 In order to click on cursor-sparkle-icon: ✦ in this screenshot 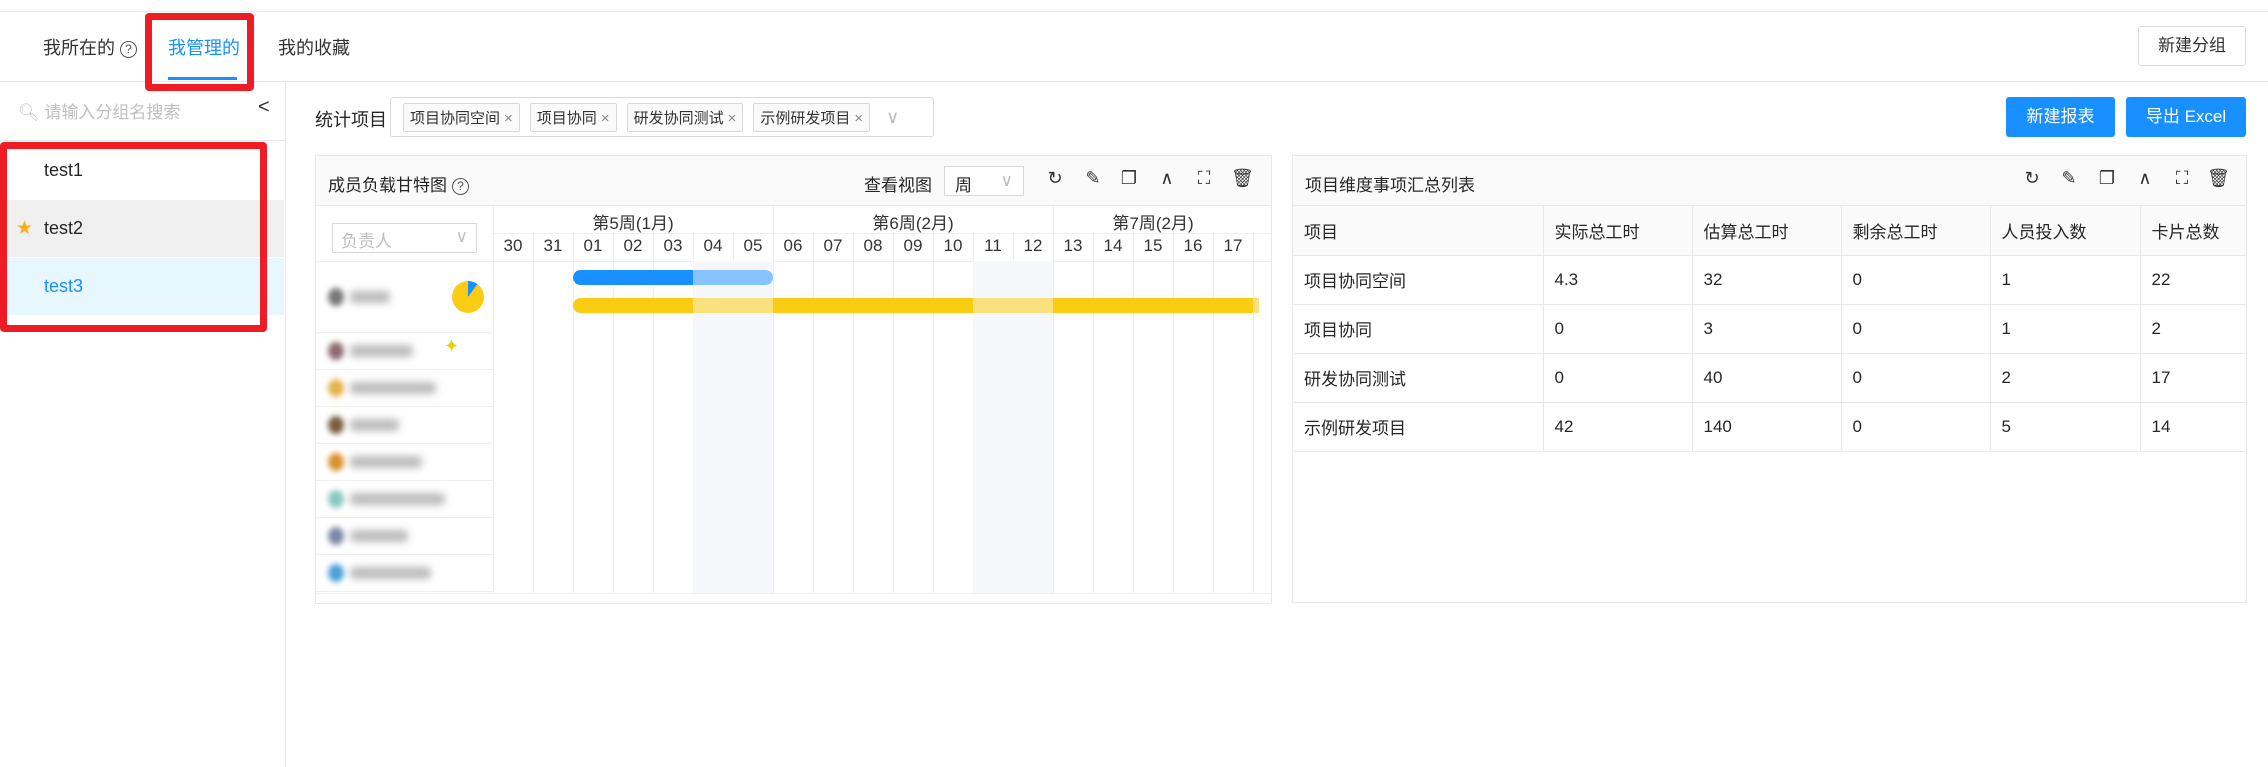, I will do `click(452, 346)`.